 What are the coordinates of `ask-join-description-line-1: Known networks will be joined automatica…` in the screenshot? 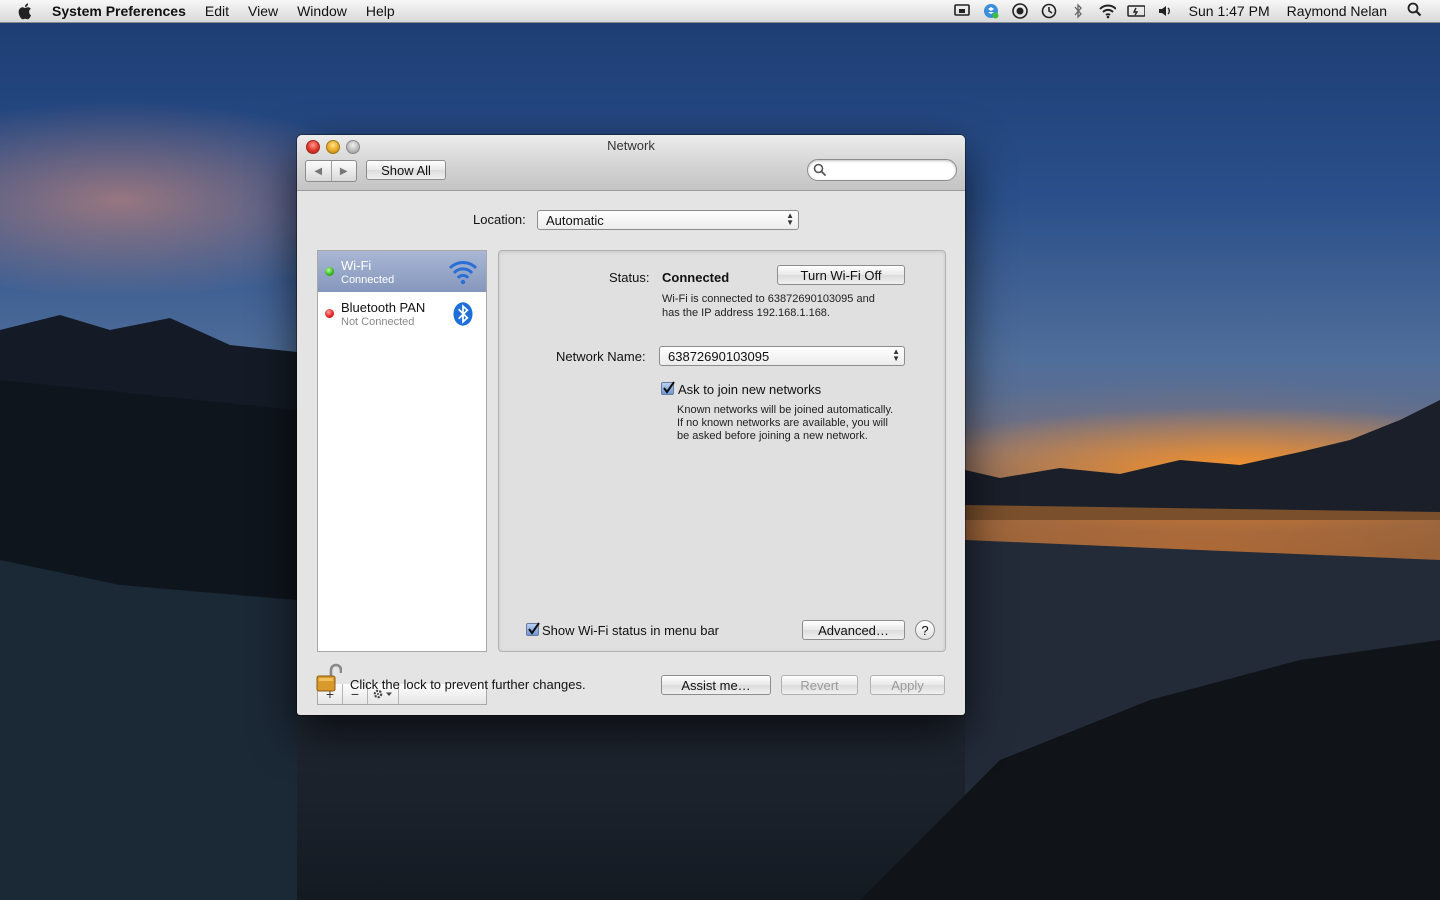 It's located at (785, 410).